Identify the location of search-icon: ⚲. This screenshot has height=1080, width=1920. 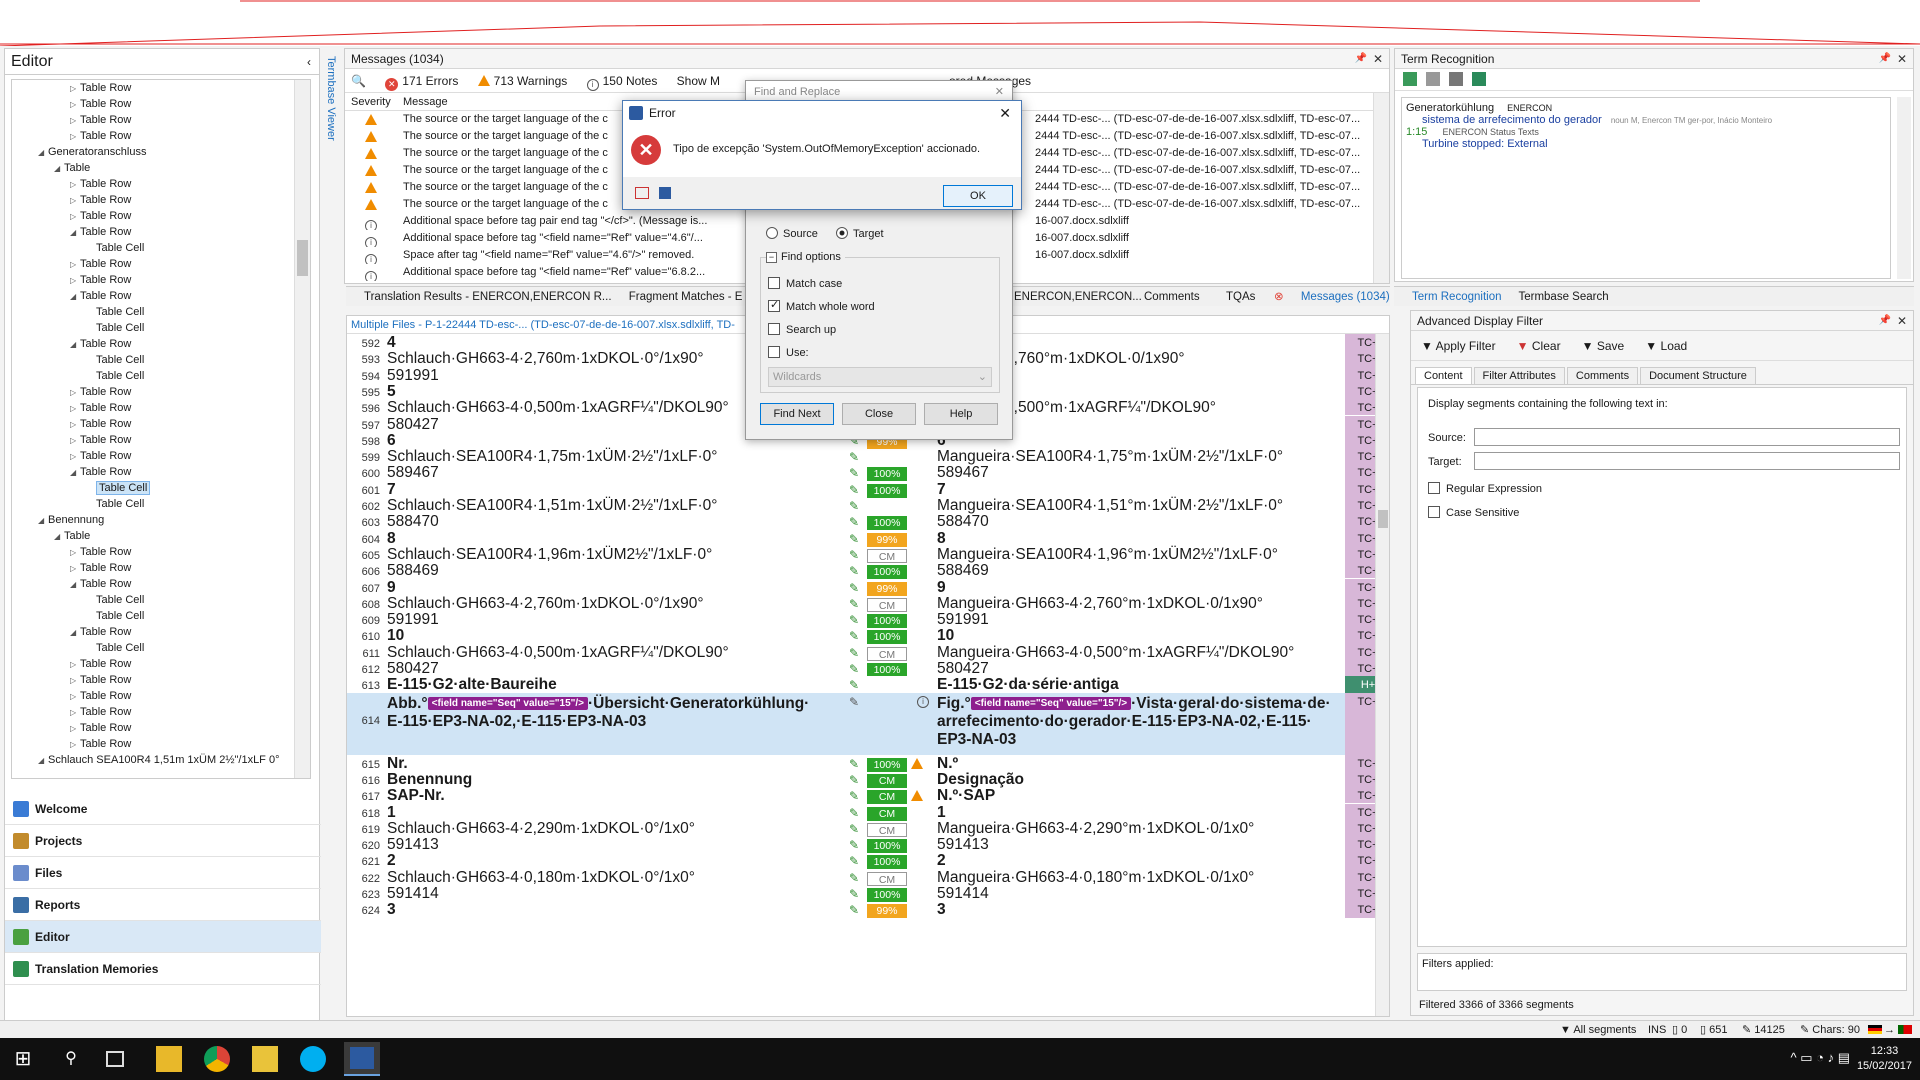
(71, 1059).